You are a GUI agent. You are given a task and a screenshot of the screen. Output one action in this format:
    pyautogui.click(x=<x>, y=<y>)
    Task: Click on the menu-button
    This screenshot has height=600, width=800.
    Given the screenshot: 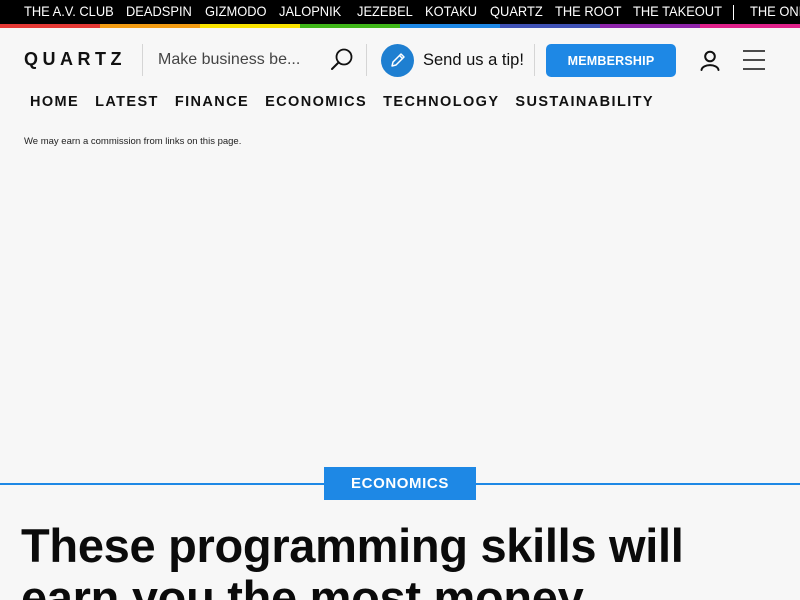 What is the action you would take?
    pyautogui.click(x=754, y=60)
    